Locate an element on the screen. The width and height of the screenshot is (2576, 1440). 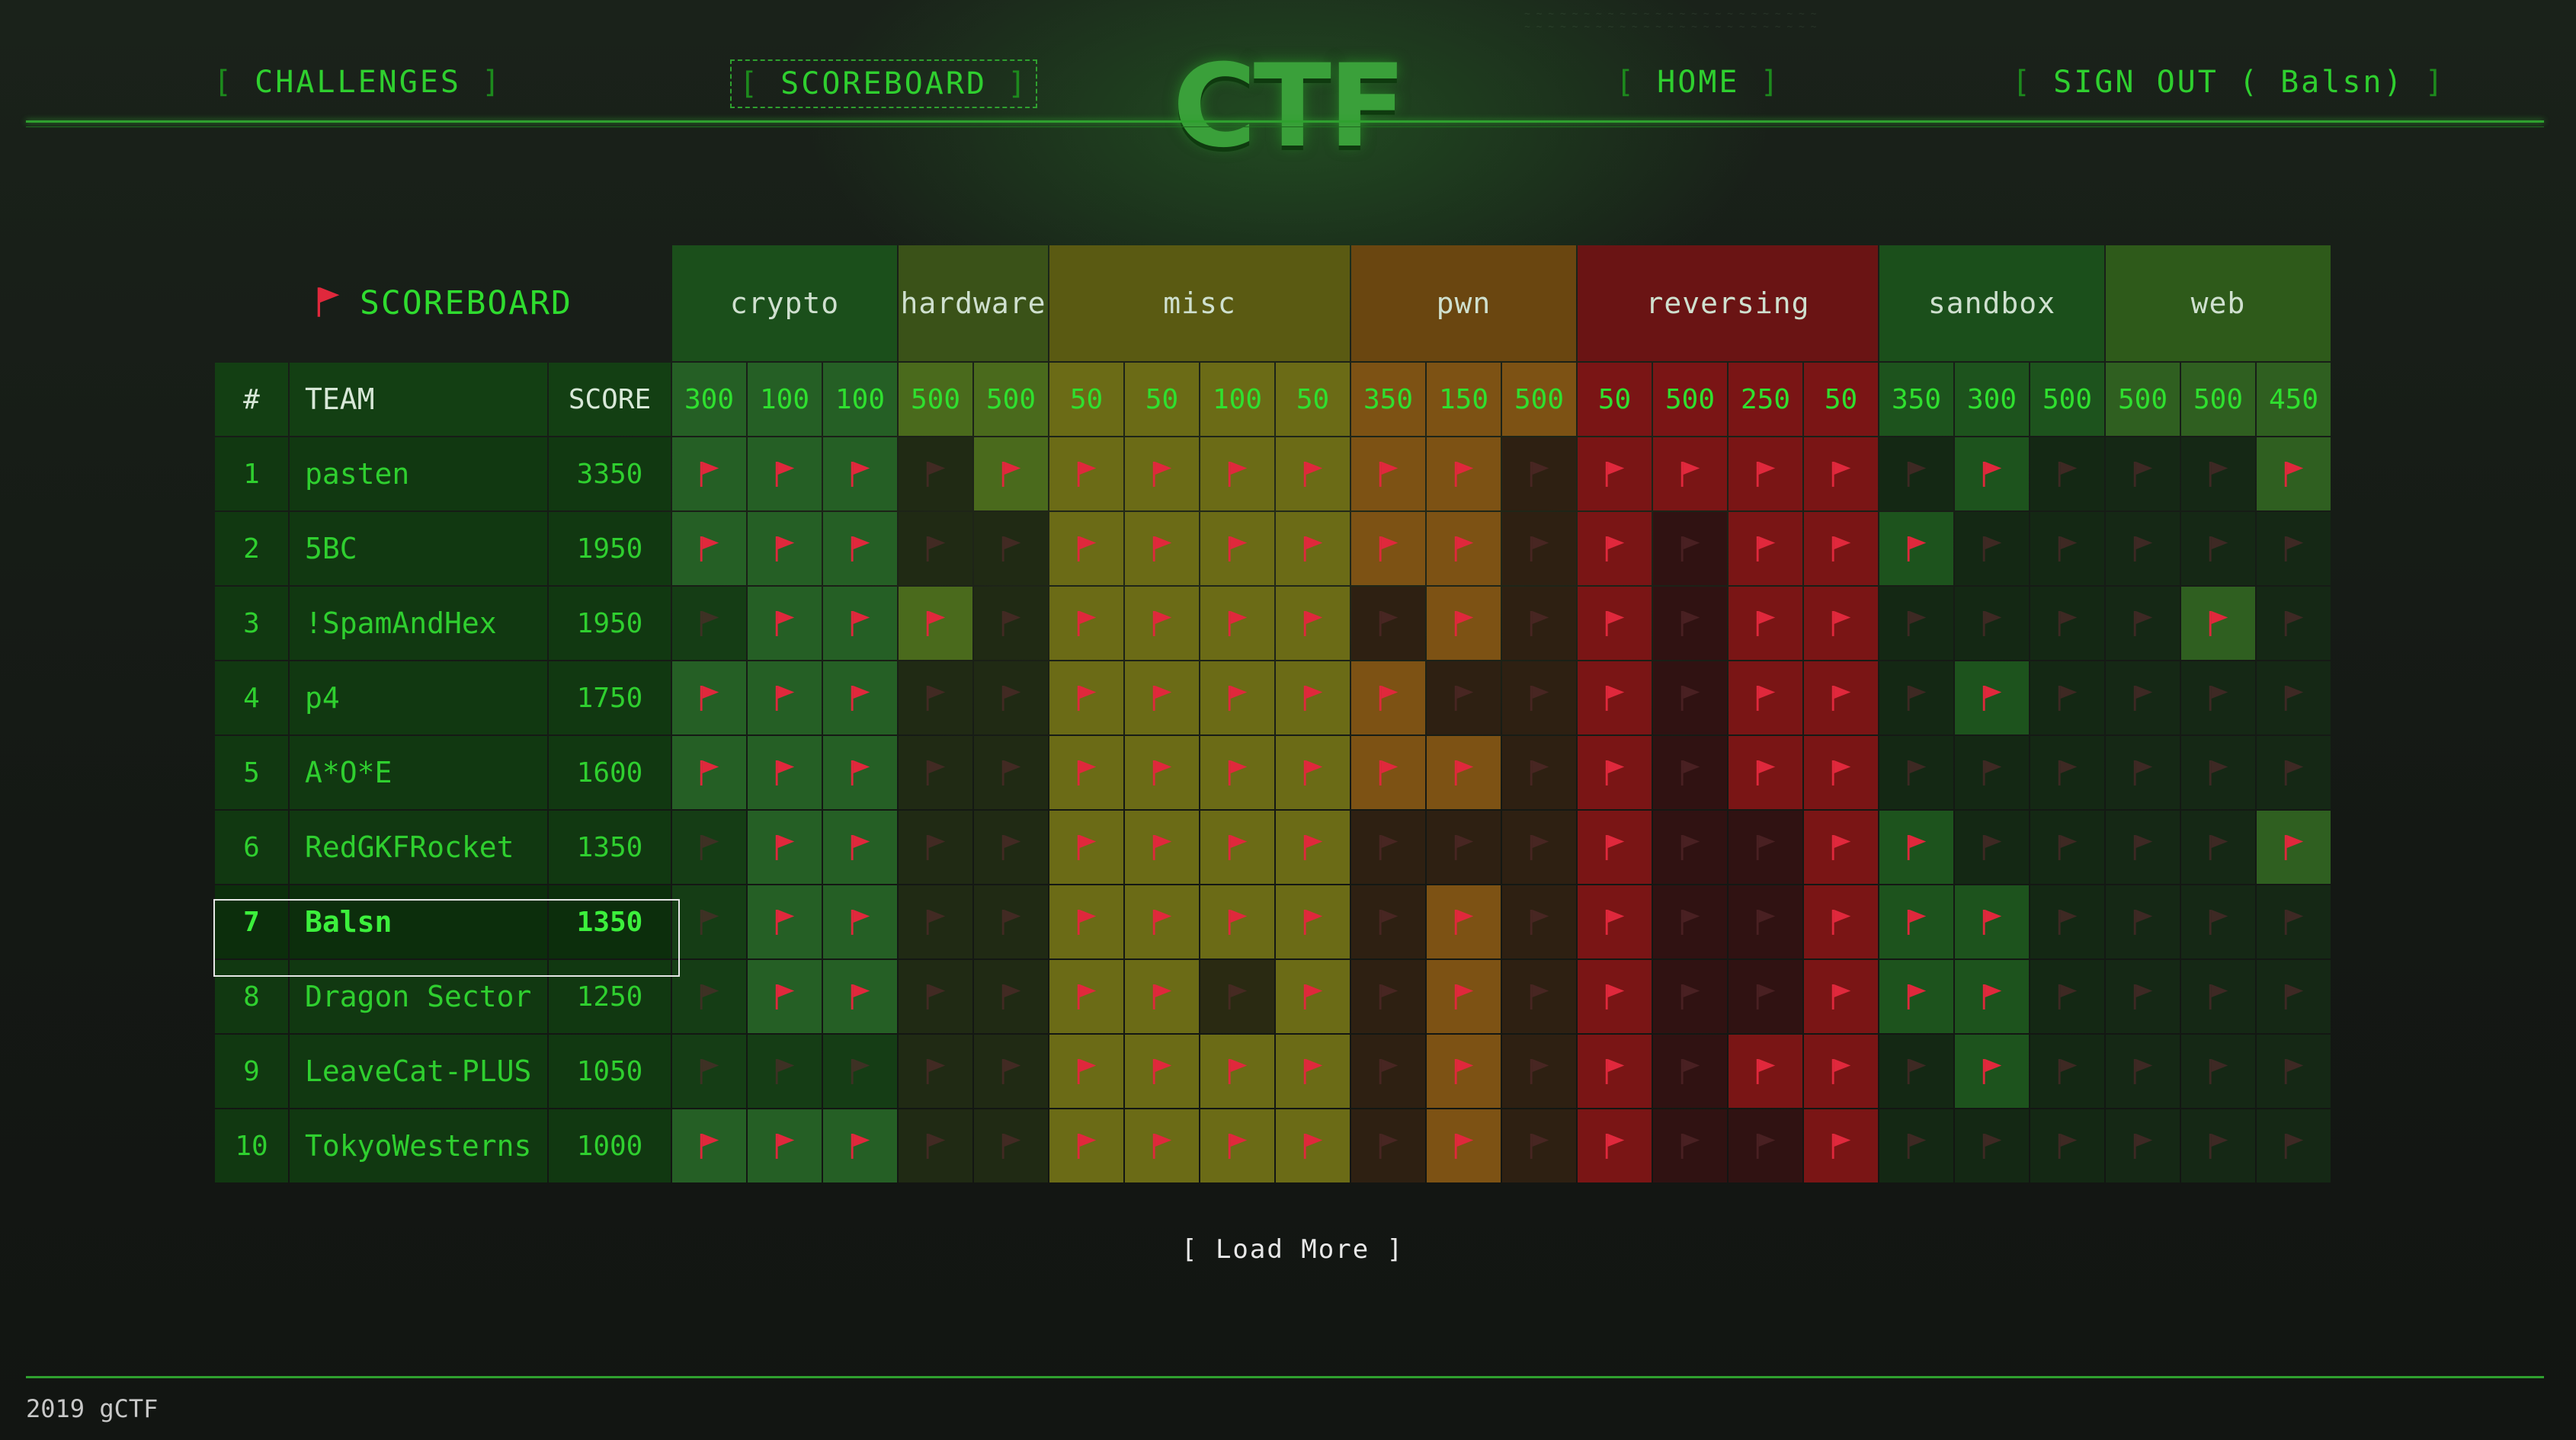
category-header-web: web is located at coordinates (2218, 303).